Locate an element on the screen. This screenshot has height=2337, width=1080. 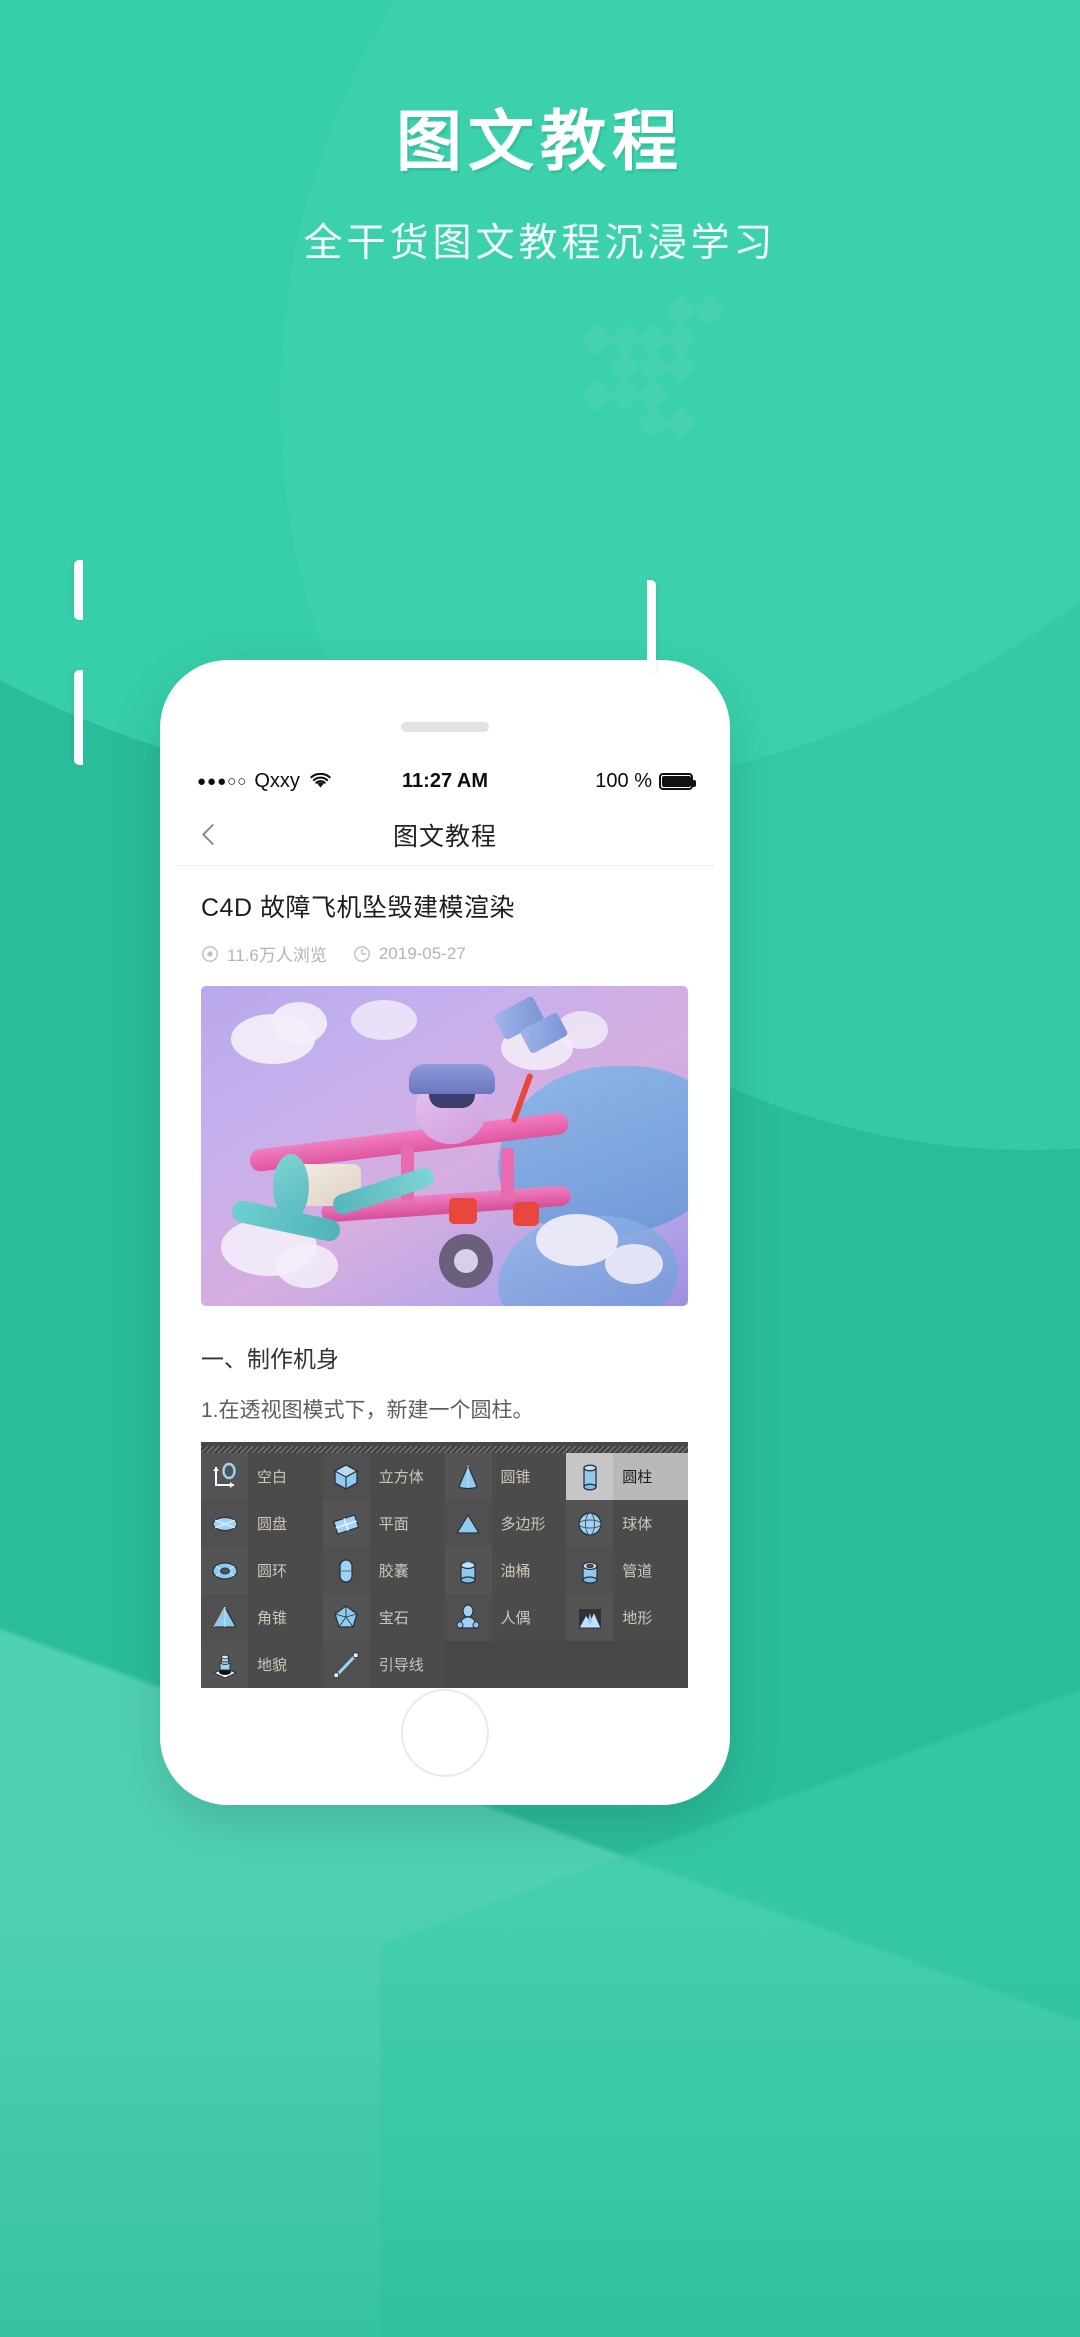
c4d-item-cone: 圆锥 is located at coordinates (505, 1476).